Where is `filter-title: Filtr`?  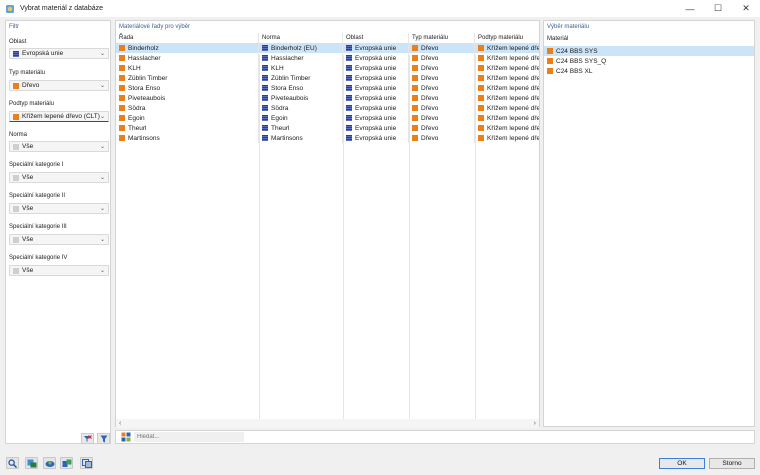
filter-title: Filtr is located at coordinates (14, 27).